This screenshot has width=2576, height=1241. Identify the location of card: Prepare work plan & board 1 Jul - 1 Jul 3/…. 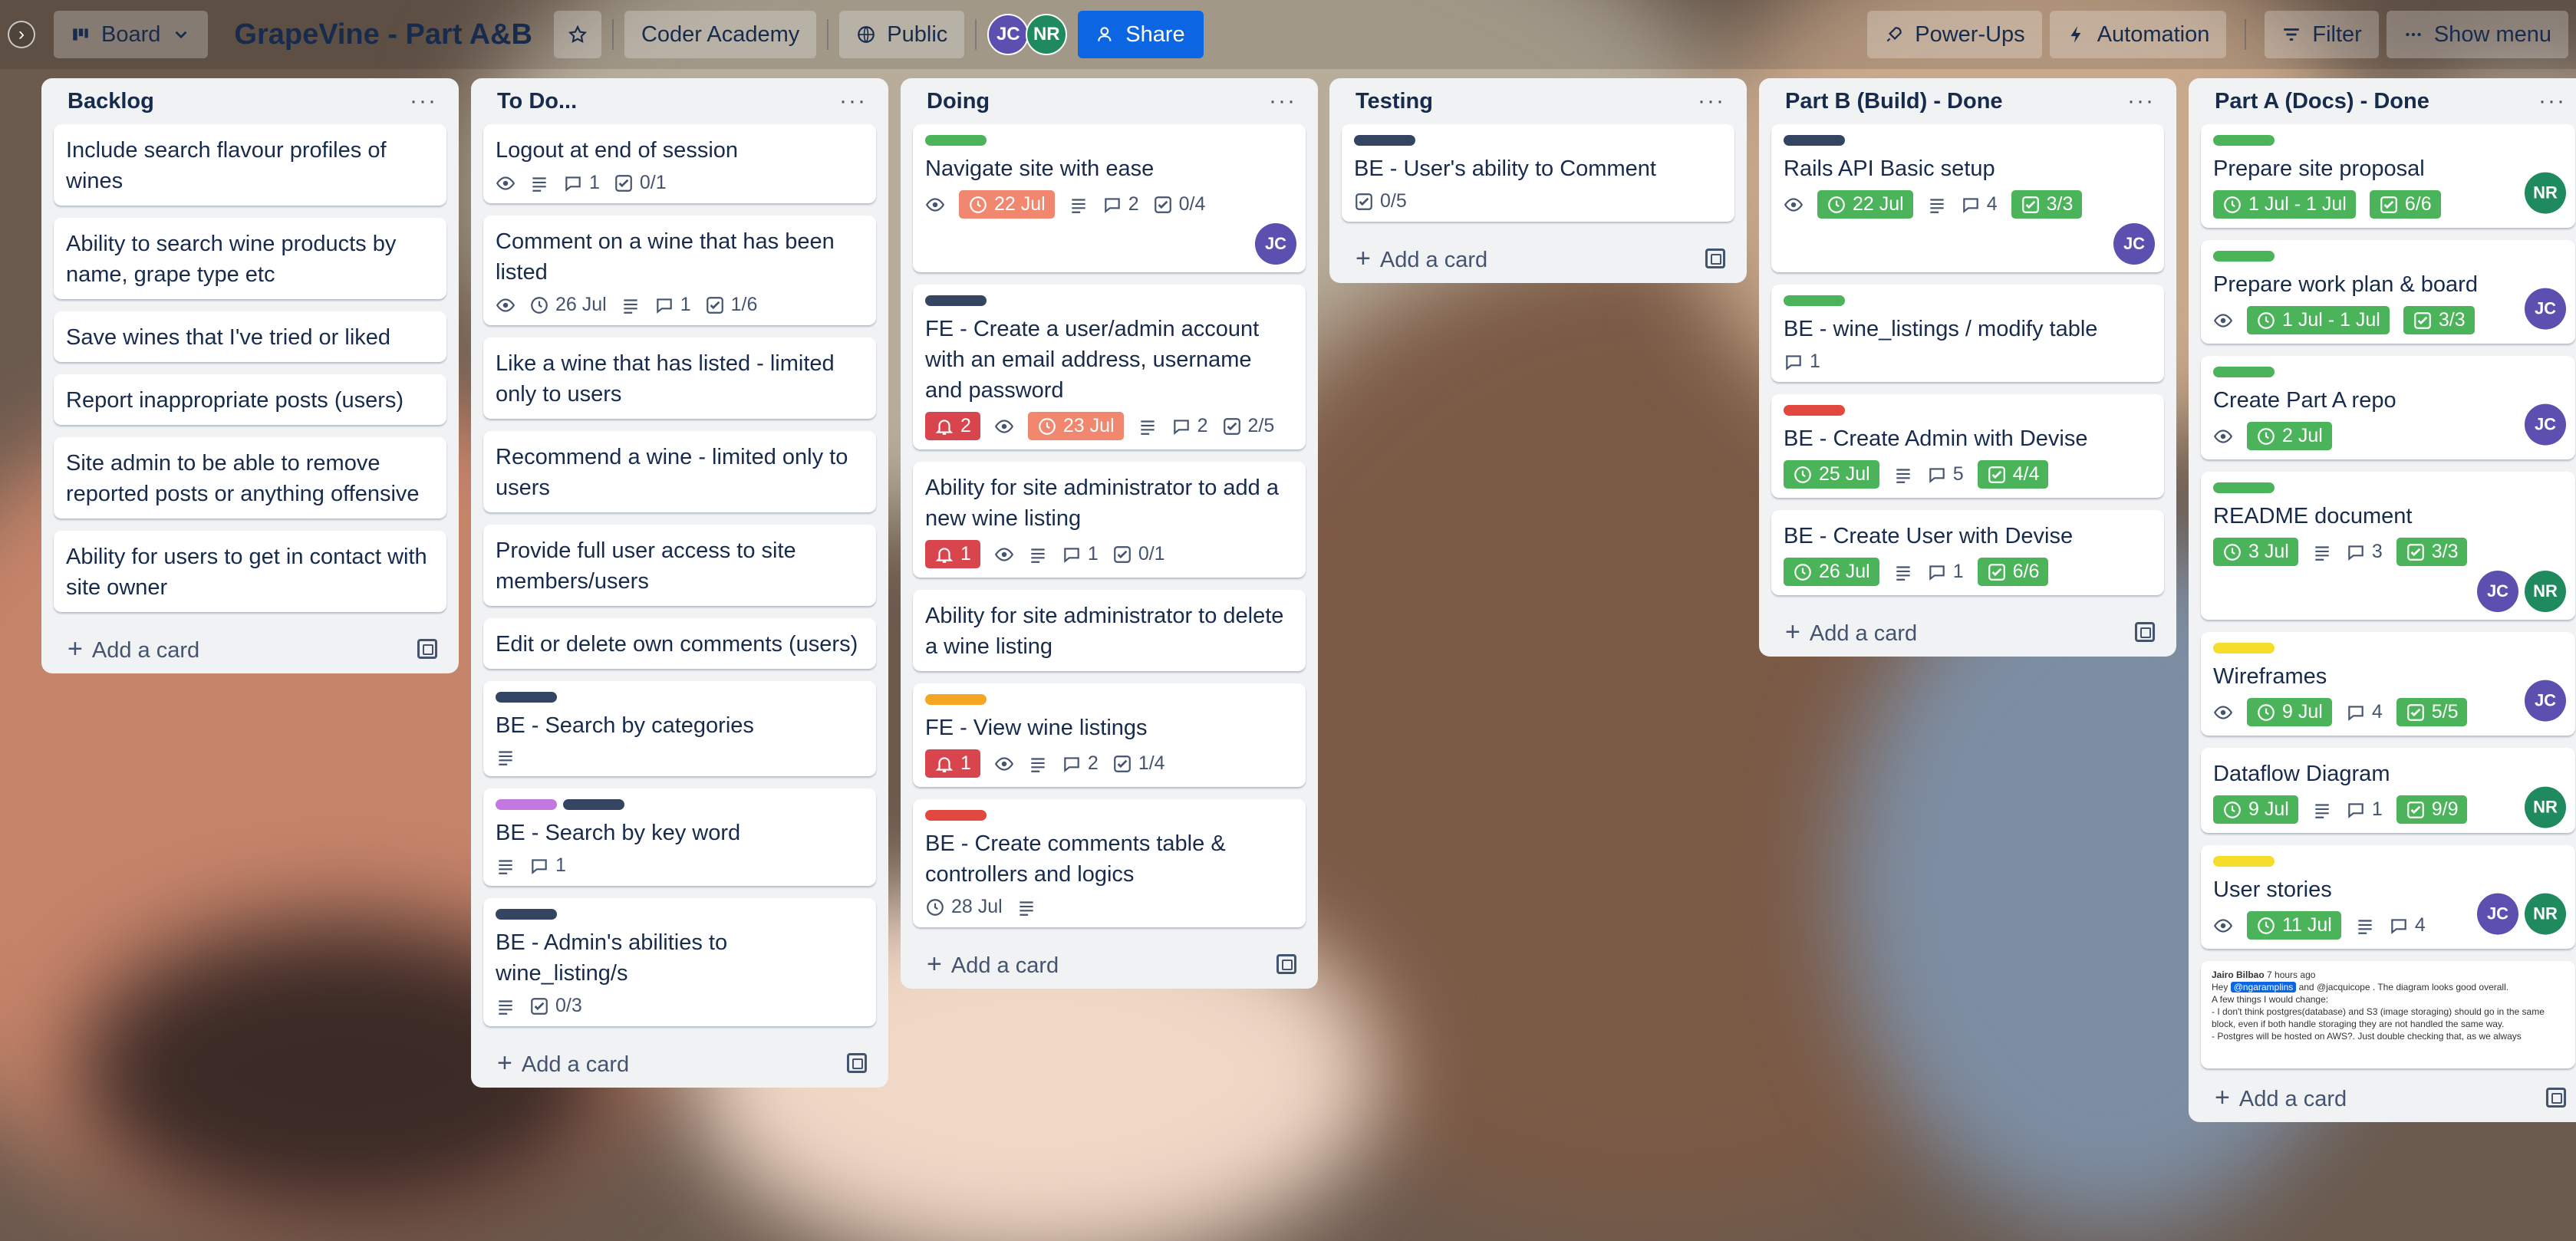
(2388, 292).